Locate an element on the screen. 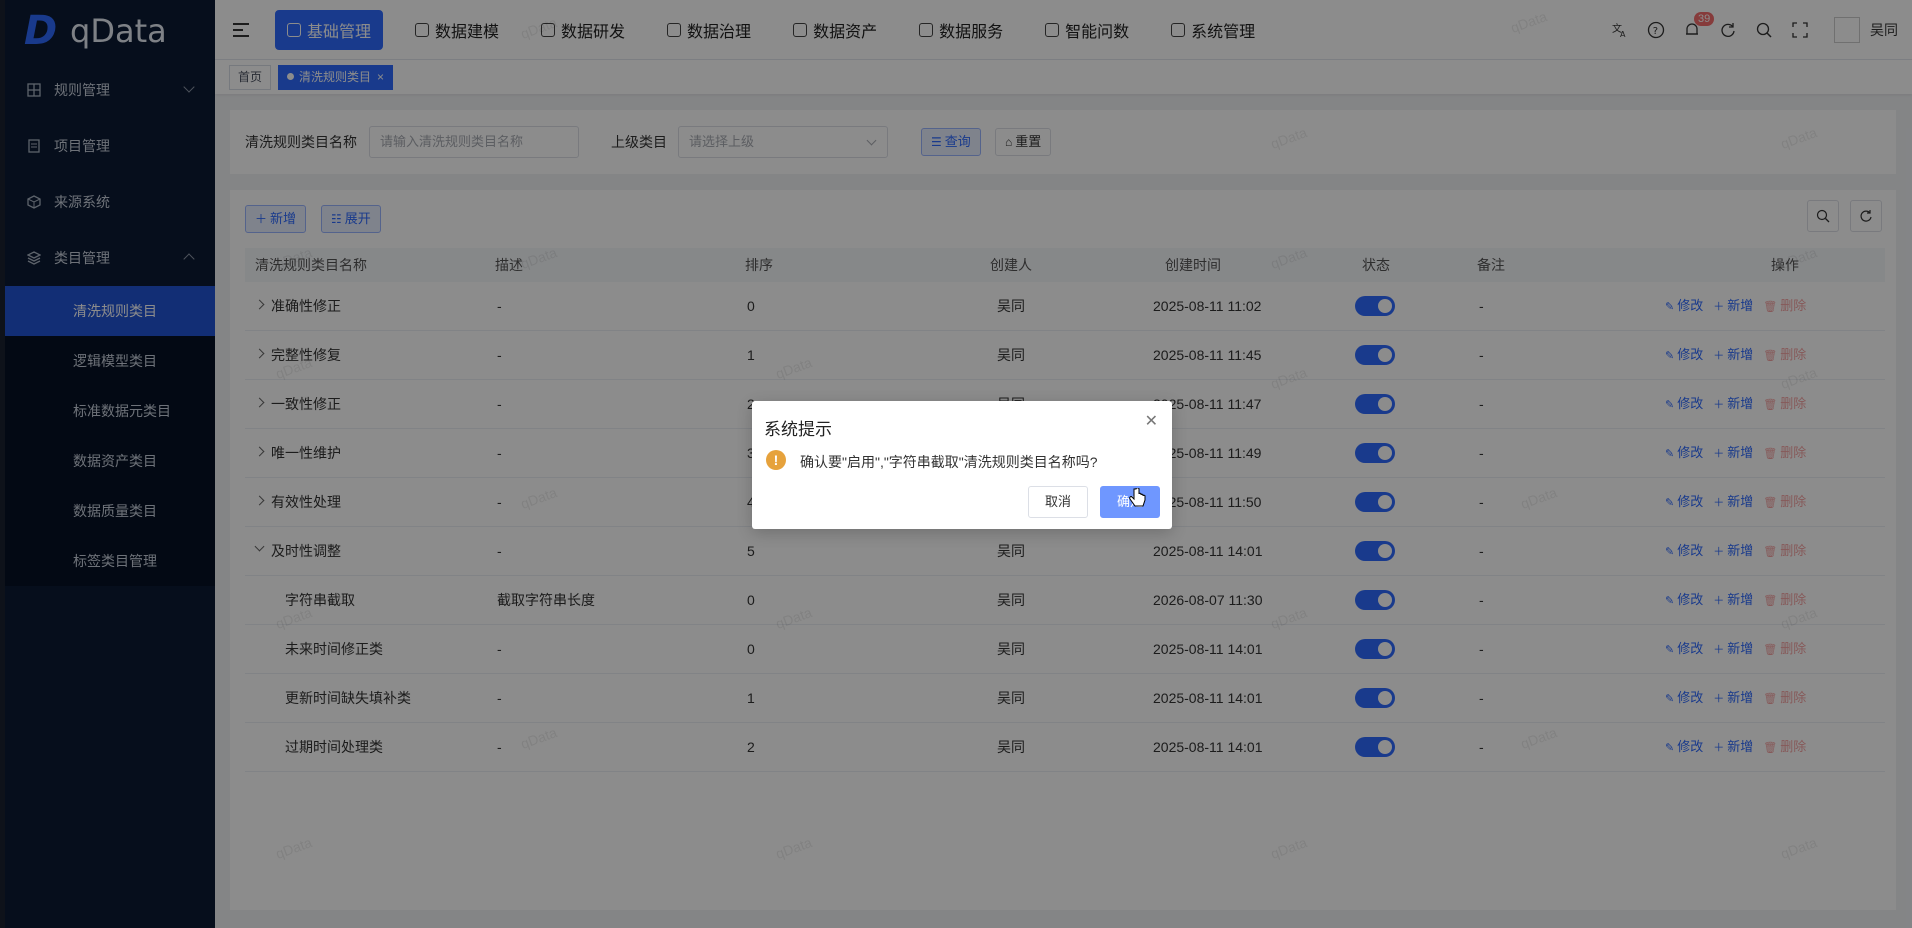 Image resolution: width=1912 pixels, height=928 pixels. dialog-message: 确认要"启用","字符串截取"清洗规则类目名称吗? is located at coordinates (949, 462).